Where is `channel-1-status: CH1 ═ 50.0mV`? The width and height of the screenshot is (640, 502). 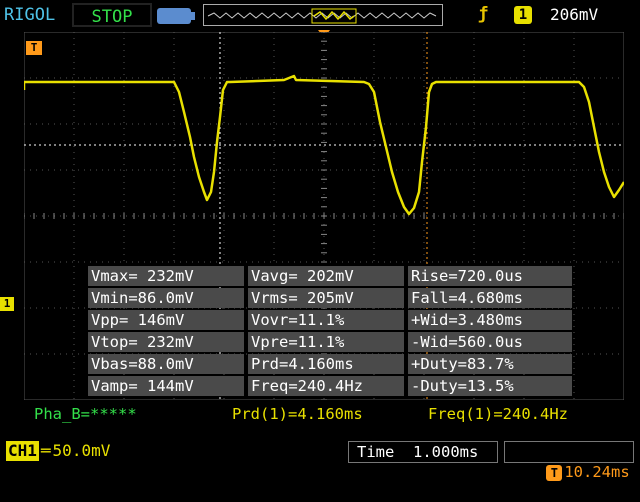
channel-1-status: CH1 ═ 50.0mV is located at coordinates (58, 451).